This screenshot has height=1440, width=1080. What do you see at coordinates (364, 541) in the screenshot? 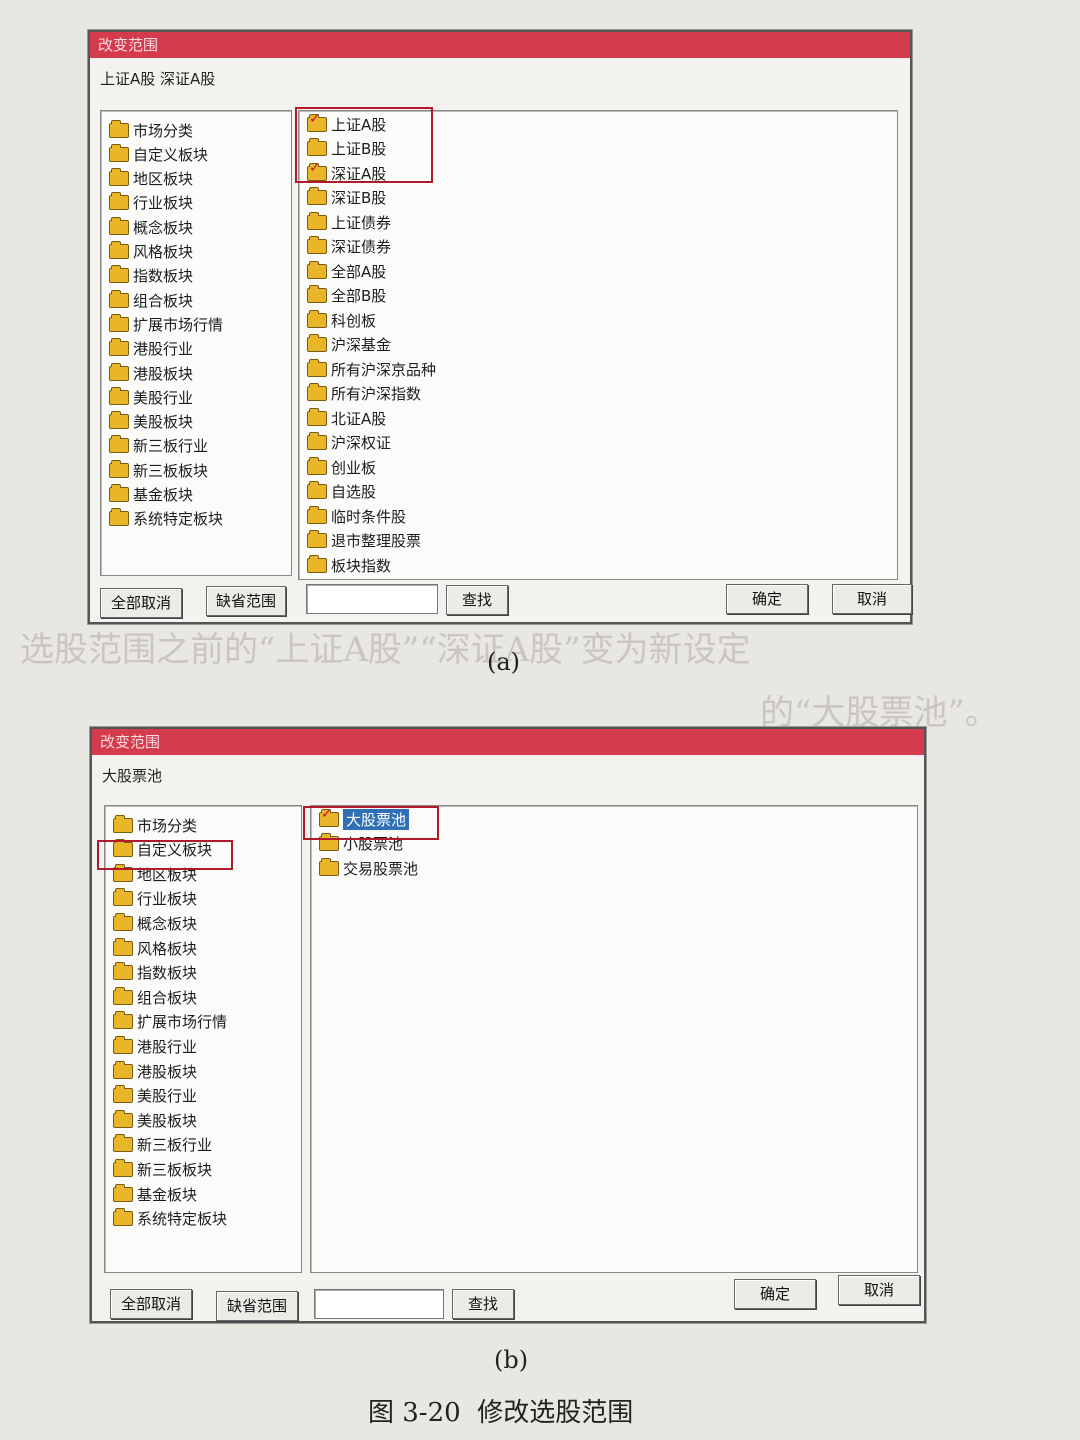
I see `board-item: 退市整理股票` at bounding box center [364, 541].